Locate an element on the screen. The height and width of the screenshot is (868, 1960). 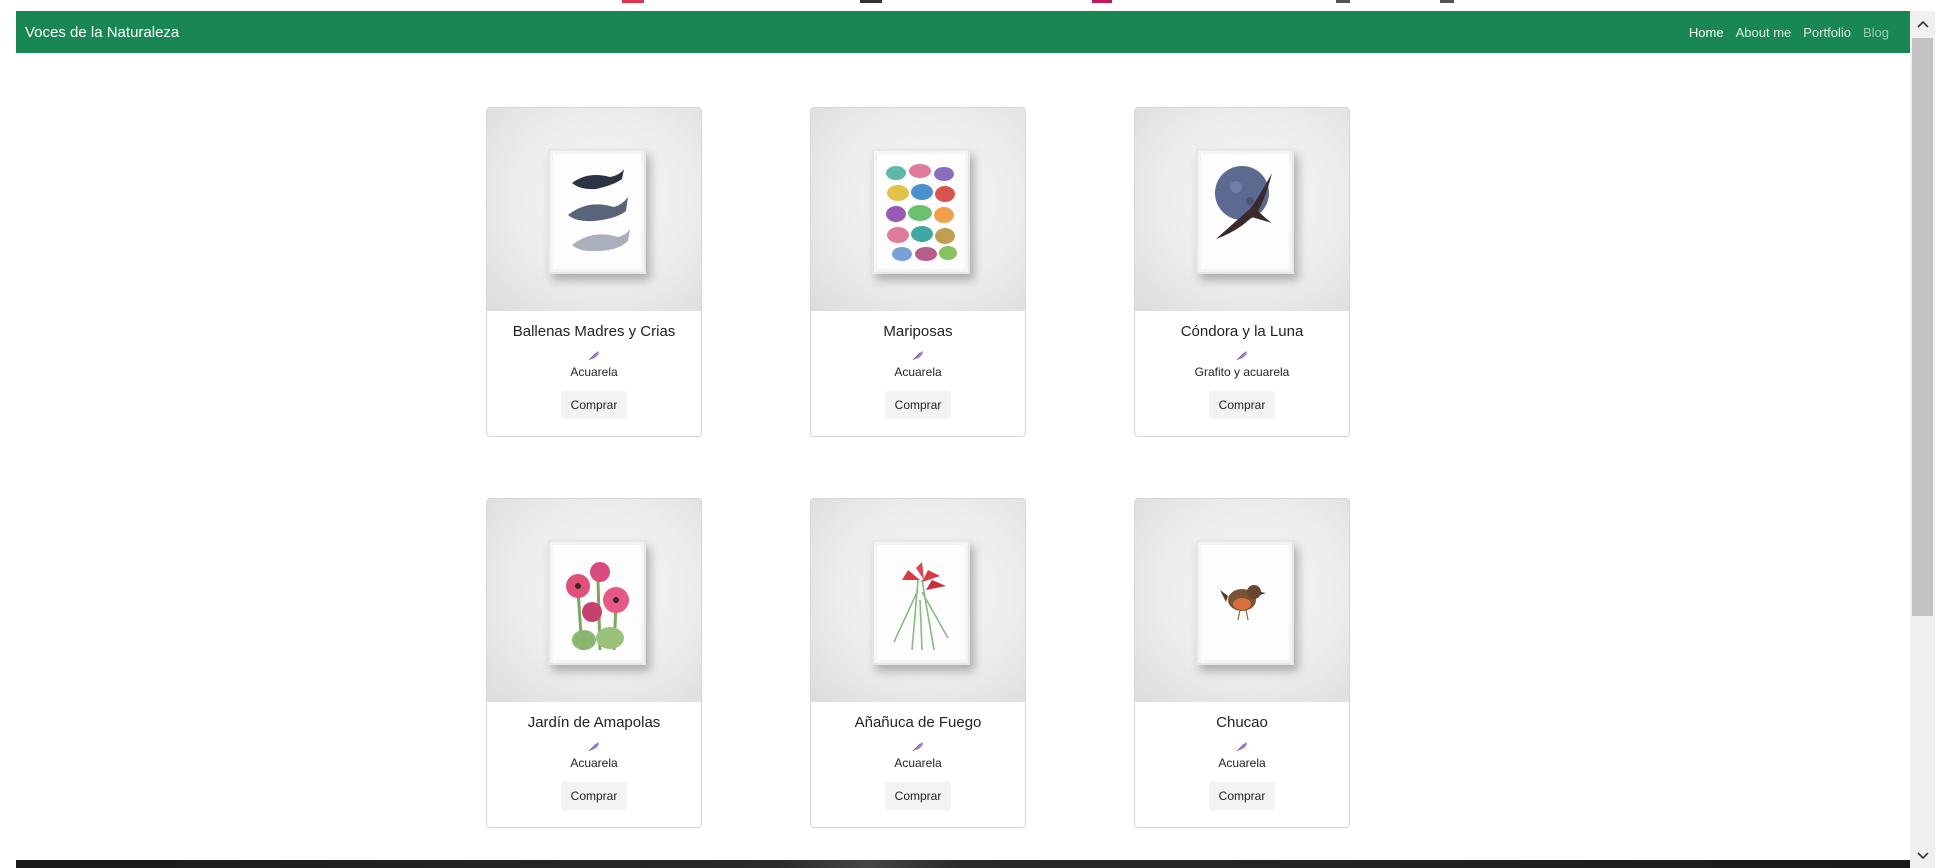
artwork-card: Ballenas Madres y Crias Acuarela Comprar is located at coordinates (594, 272).